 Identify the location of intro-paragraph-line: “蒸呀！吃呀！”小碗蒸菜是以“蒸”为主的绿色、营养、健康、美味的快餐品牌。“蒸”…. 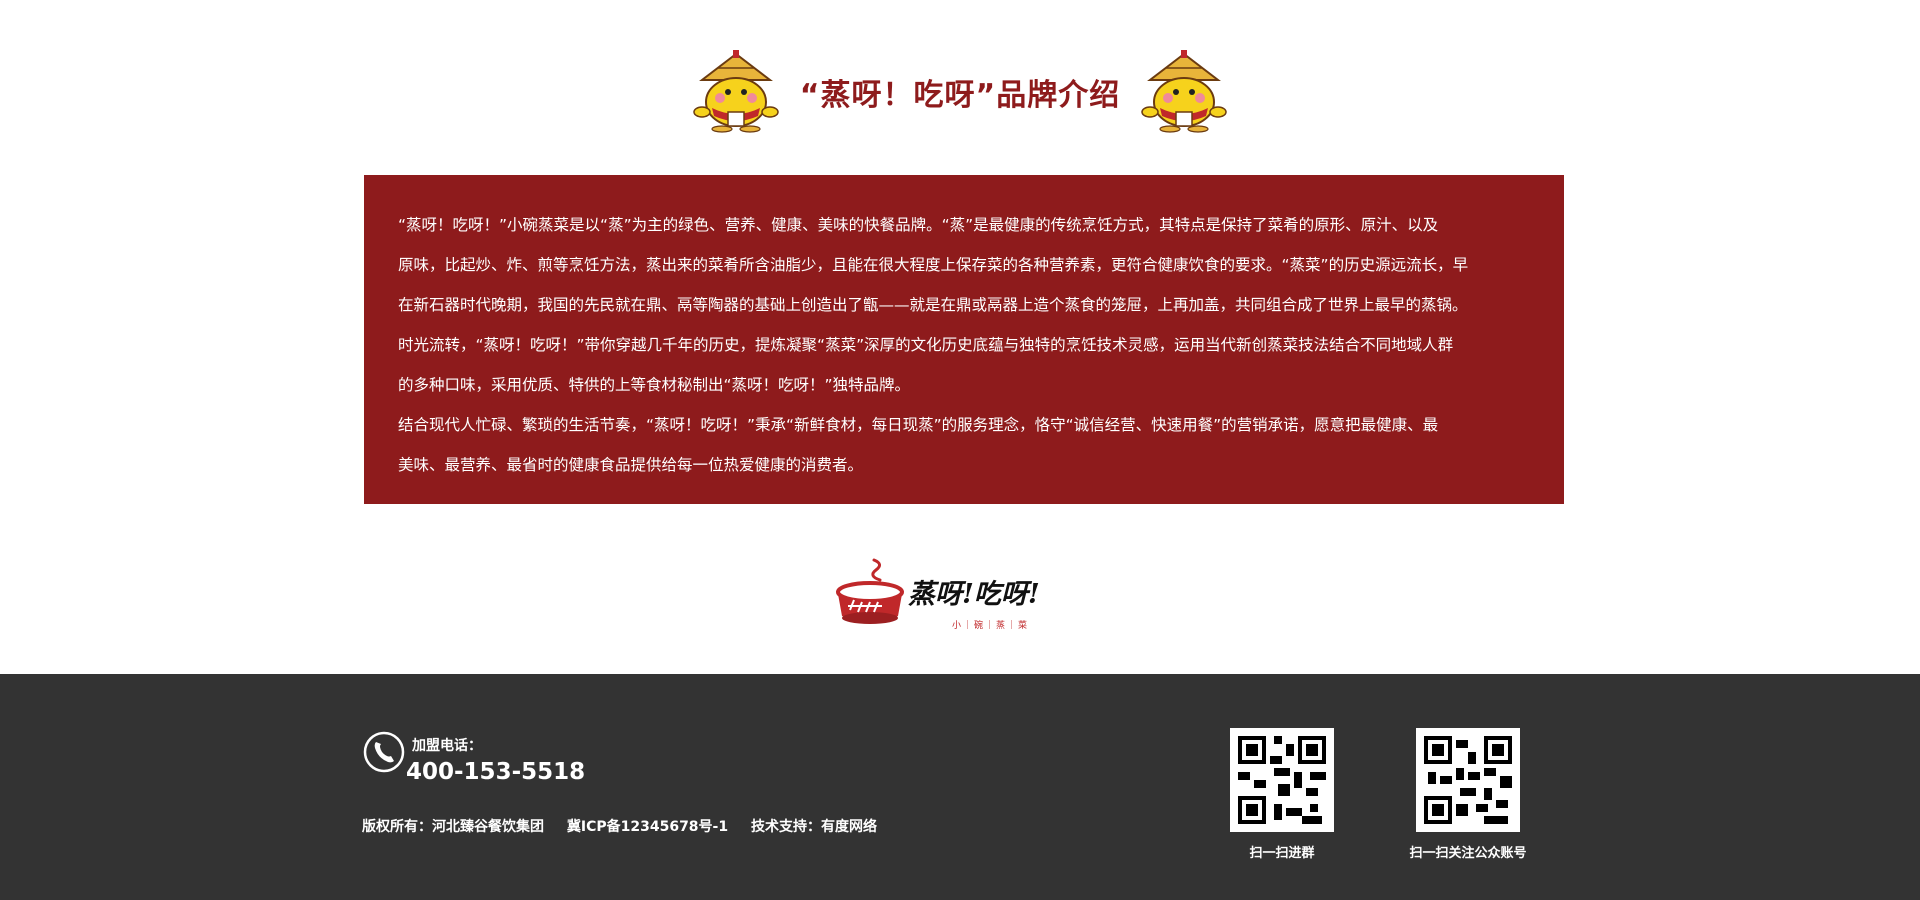
(918, 225).